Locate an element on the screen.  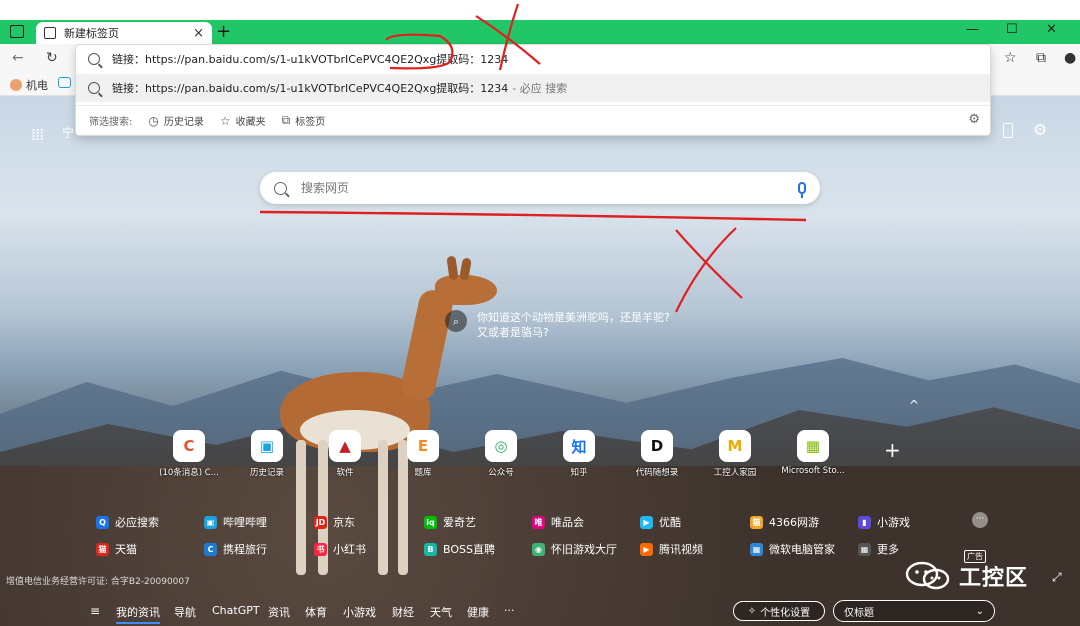
search-input is located at coordinates (549, 188).